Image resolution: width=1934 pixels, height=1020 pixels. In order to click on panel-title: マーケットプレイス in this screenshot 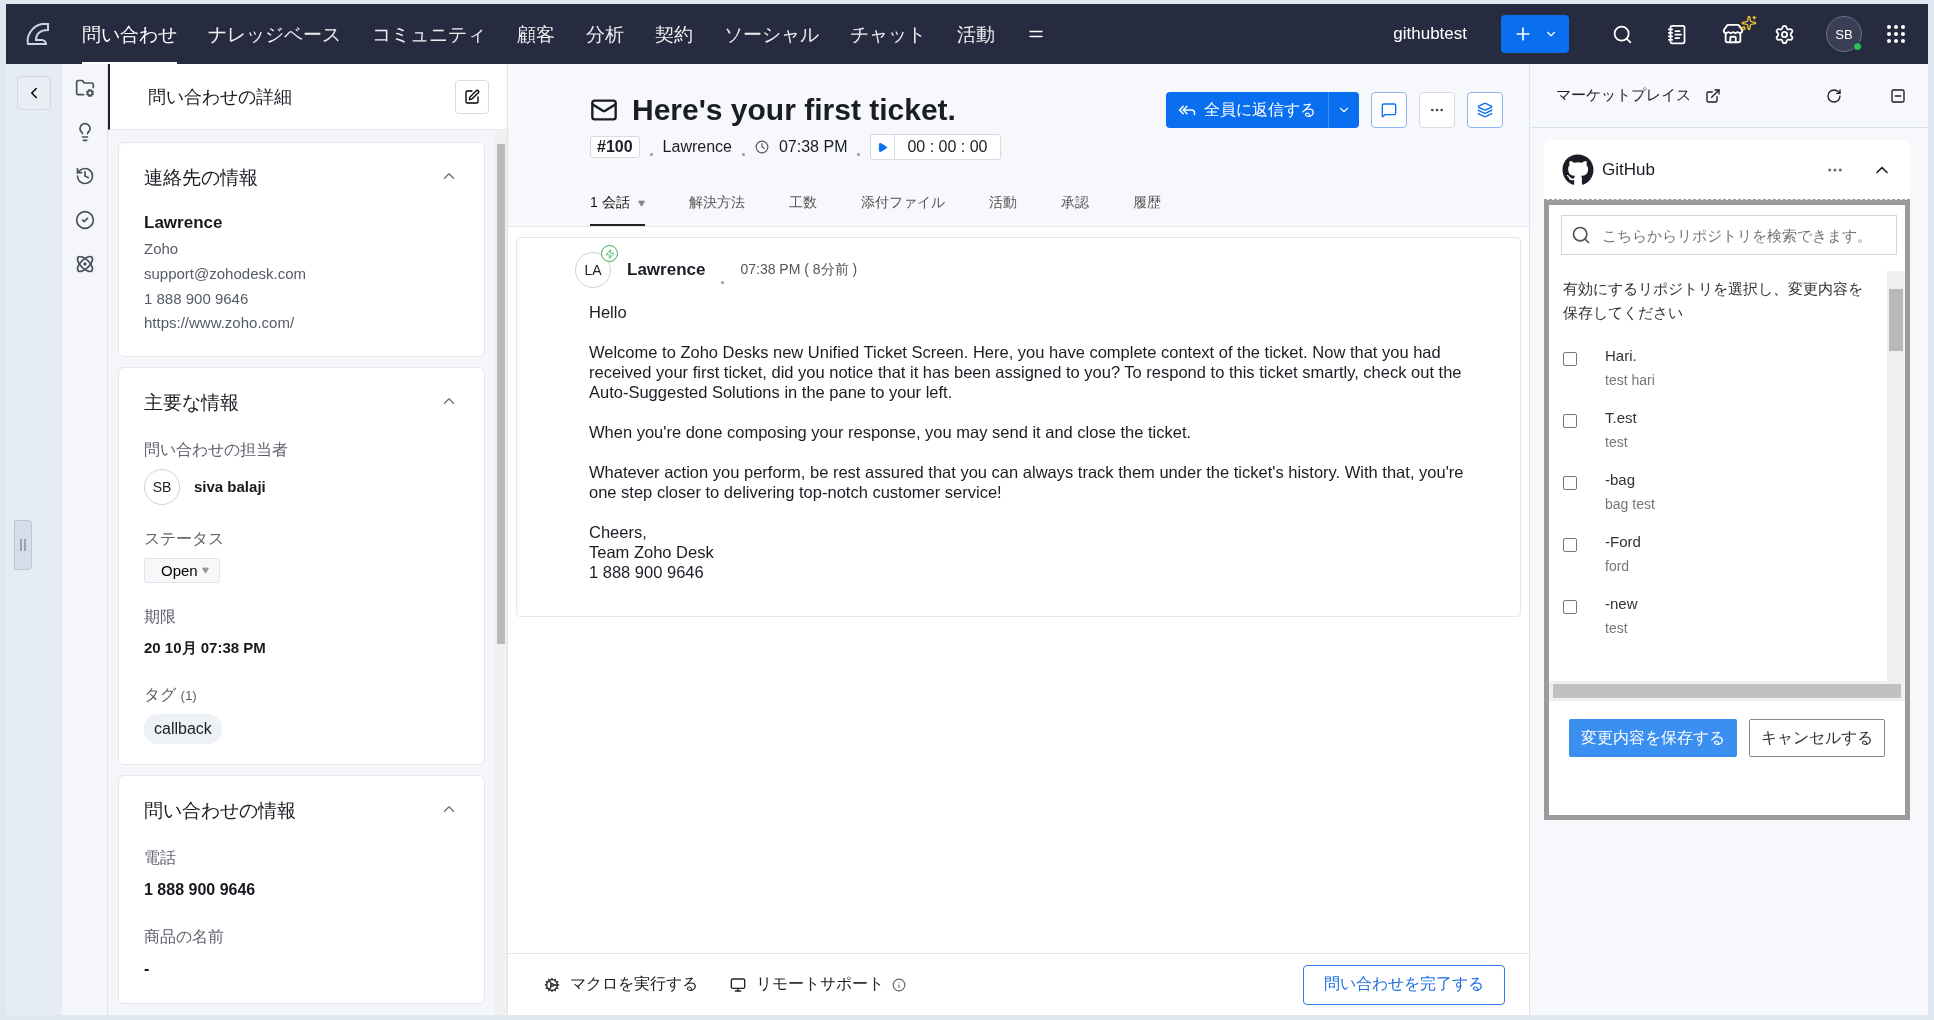, I will do `click(1623, 95)`.